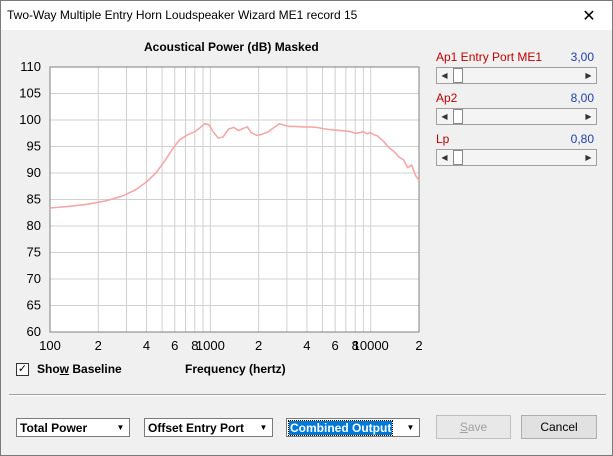  Describe the element at coordinates (34, 305) in the screenshot. I see `y-tick-label: 65` at that location.